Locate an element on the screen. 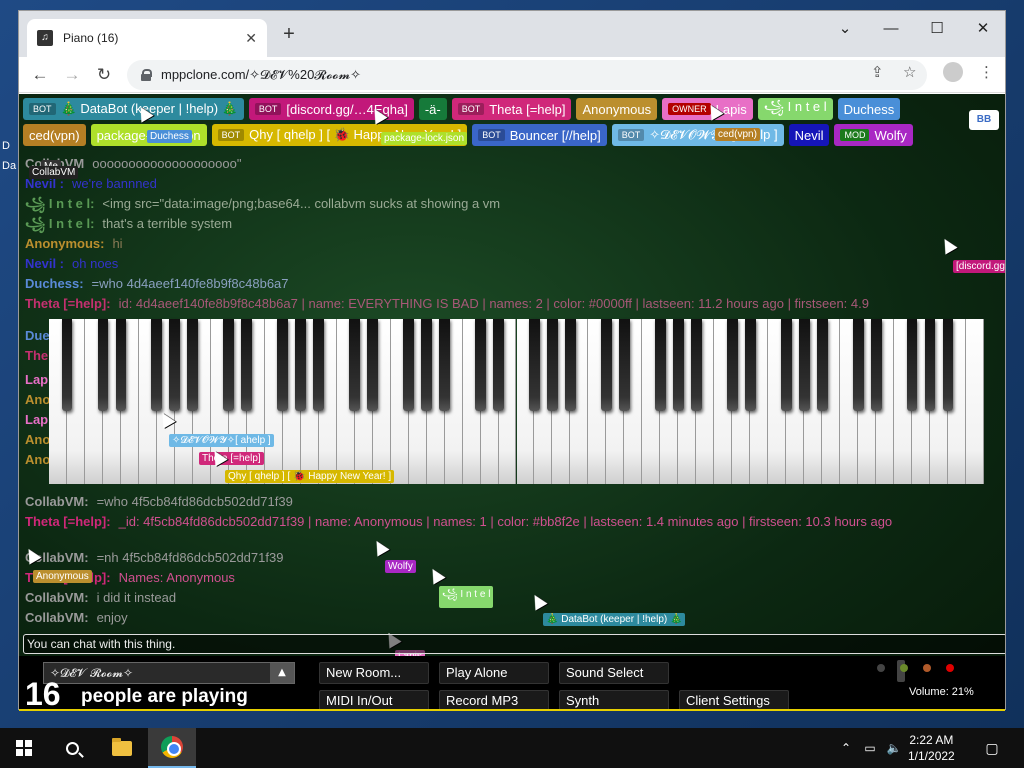  chat-message: ꧁ I n t e l: that's a terrible system is located at coordinates (511, 224).